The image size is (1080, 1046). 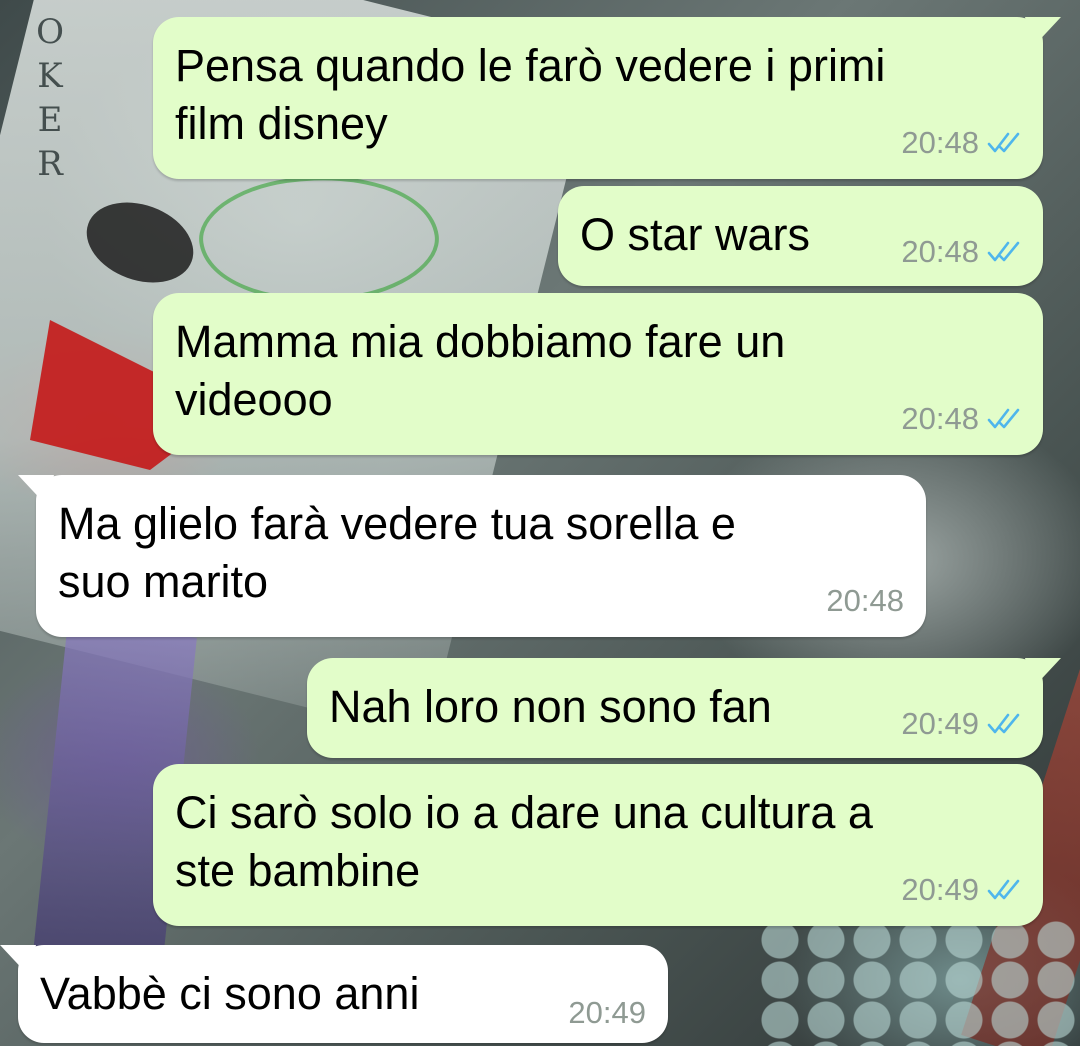 I want to click on message-text: Vabbè ci sono anni, so click(x=230, y=993).